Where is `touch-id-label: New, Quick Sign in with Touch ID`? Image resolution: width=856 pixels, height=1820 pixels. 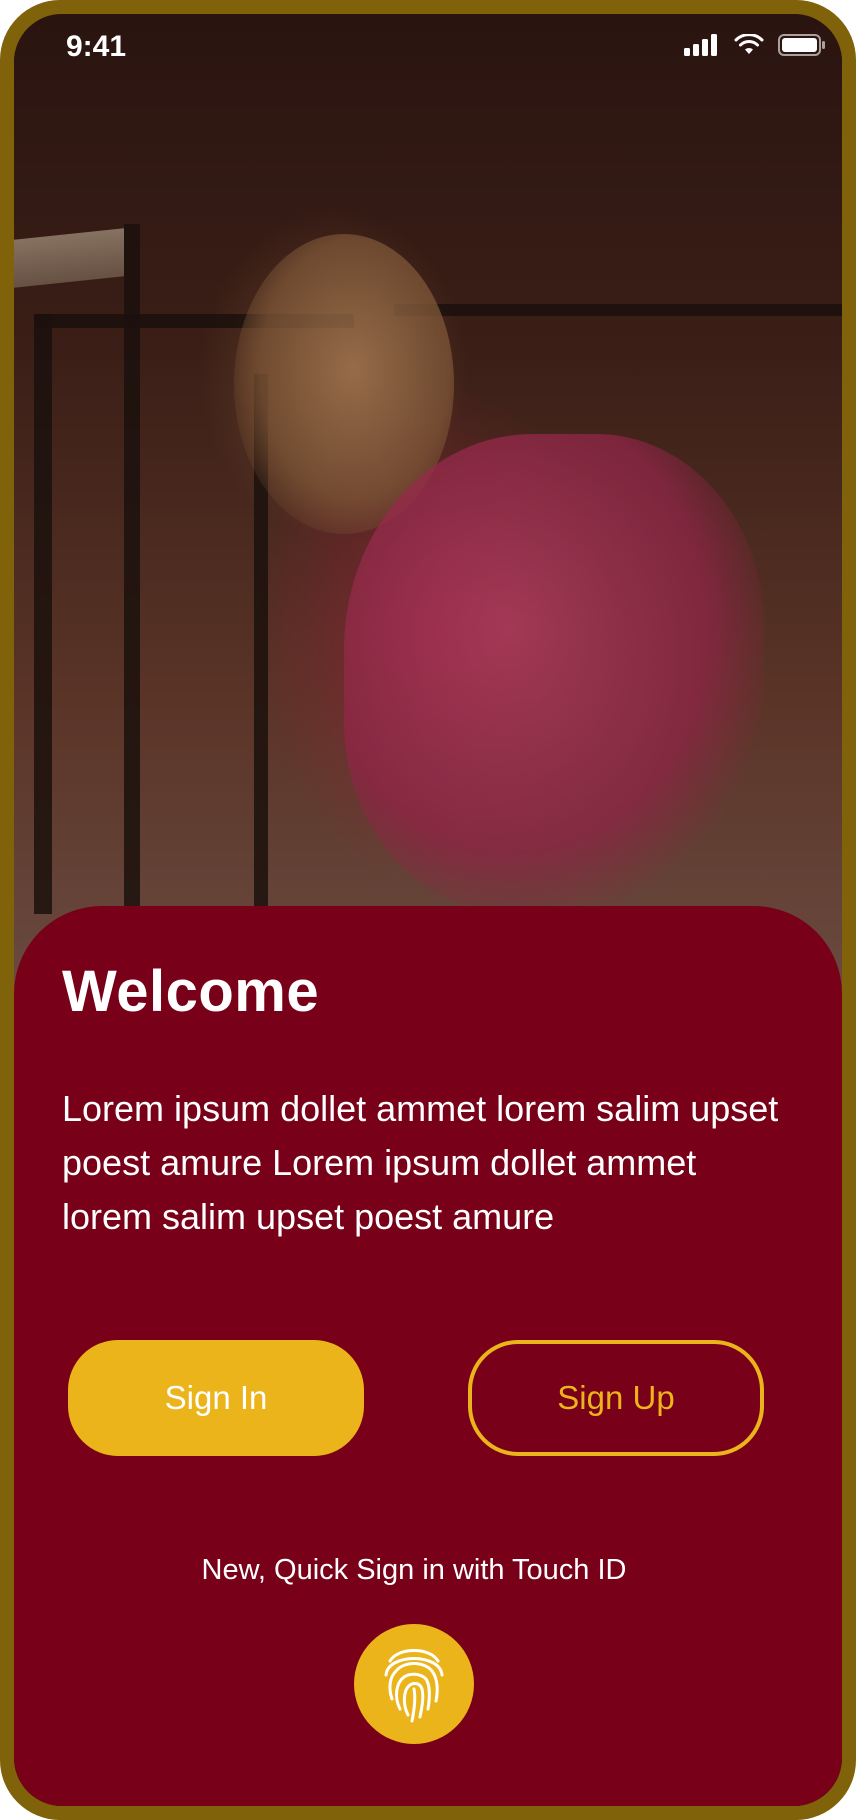
touch-id-label: New, Quick Sign in with Touch ID is located at coordinates (414, 1570).